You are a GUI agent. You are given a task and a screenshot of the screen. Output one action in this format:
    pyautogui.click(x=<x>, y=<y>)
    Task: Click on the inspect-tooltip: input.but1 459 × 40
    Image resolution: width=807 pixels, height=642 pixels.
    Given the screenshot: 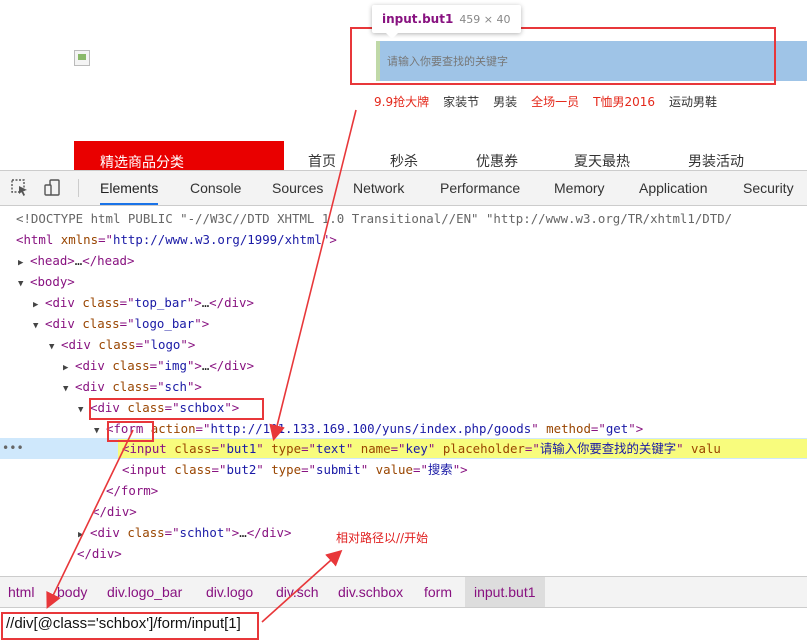 What is the action you would take?
    pyautogui.click(x=446, y=22)
    